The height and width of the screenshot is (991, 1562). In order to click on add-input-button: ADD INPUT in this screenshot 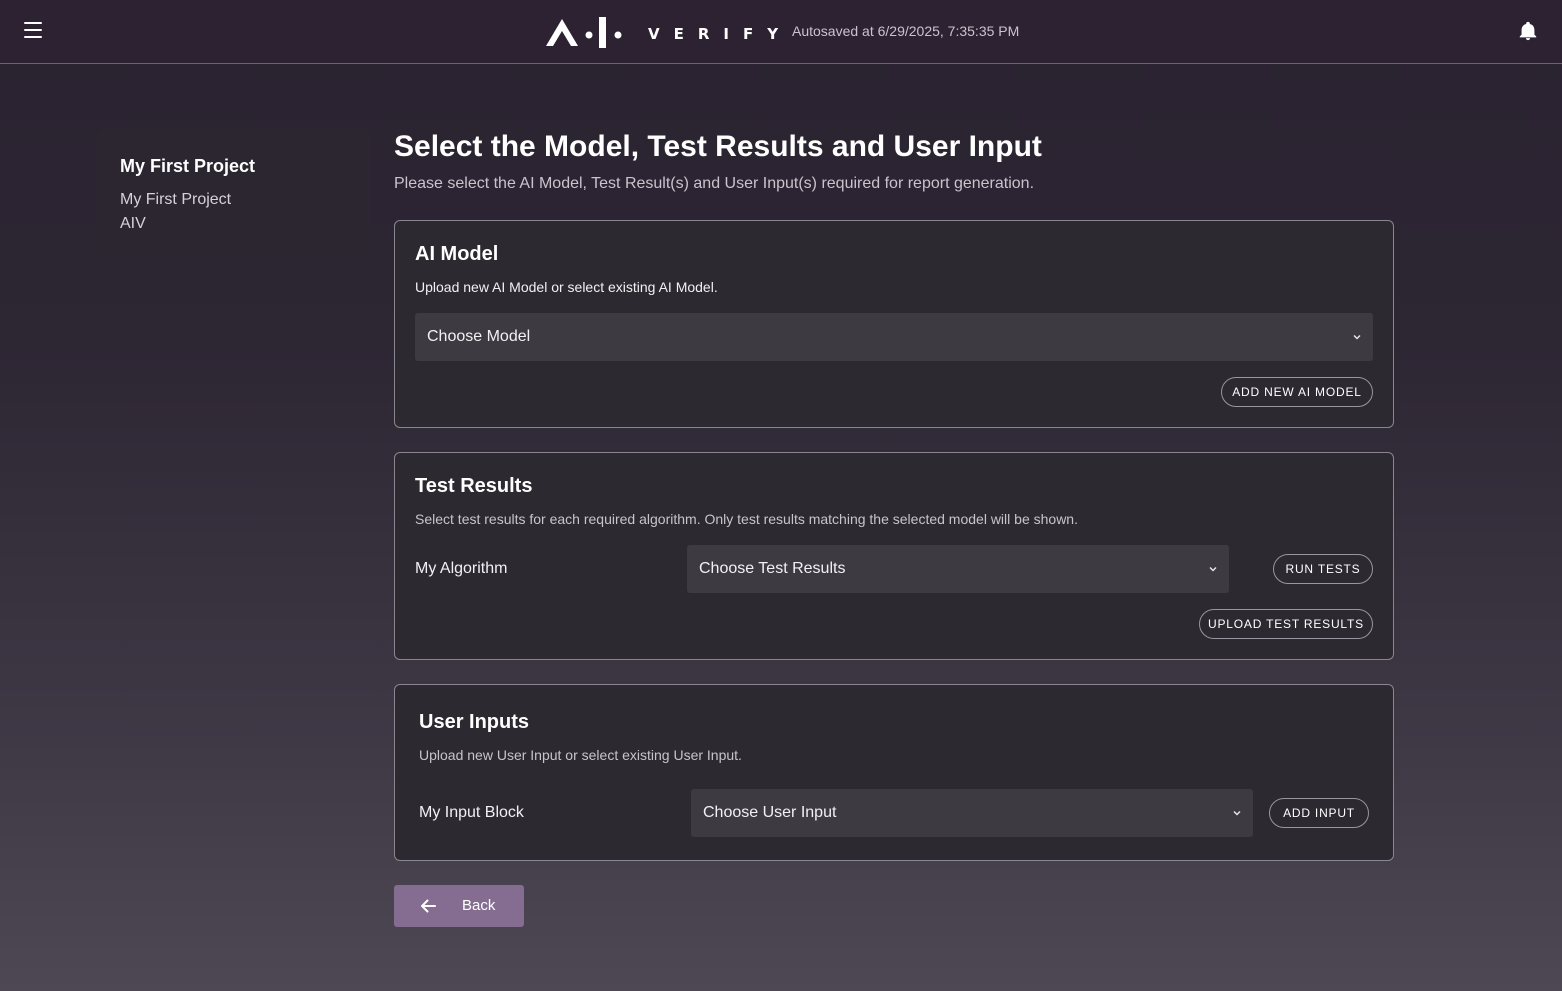, I will do `click(1319, 813)`.